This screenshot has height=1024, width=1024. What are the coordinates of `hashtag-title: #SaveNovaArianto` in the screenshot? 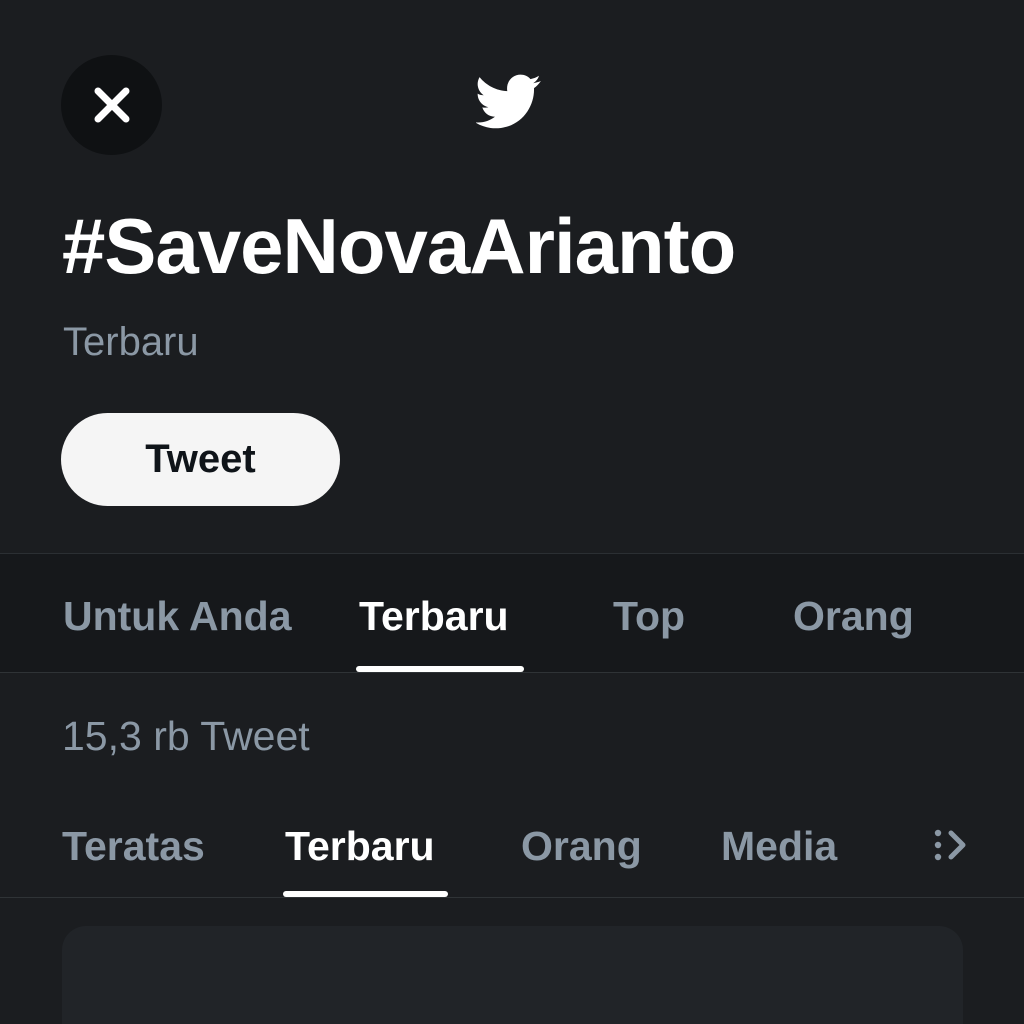 It's located at (399, 246).